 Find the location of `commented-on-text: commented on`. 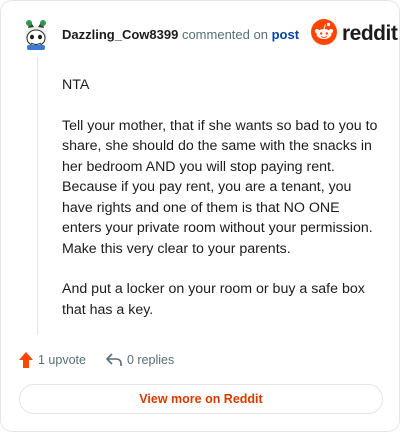

commented-on-text: commented on is located at coordinates (224, 34).